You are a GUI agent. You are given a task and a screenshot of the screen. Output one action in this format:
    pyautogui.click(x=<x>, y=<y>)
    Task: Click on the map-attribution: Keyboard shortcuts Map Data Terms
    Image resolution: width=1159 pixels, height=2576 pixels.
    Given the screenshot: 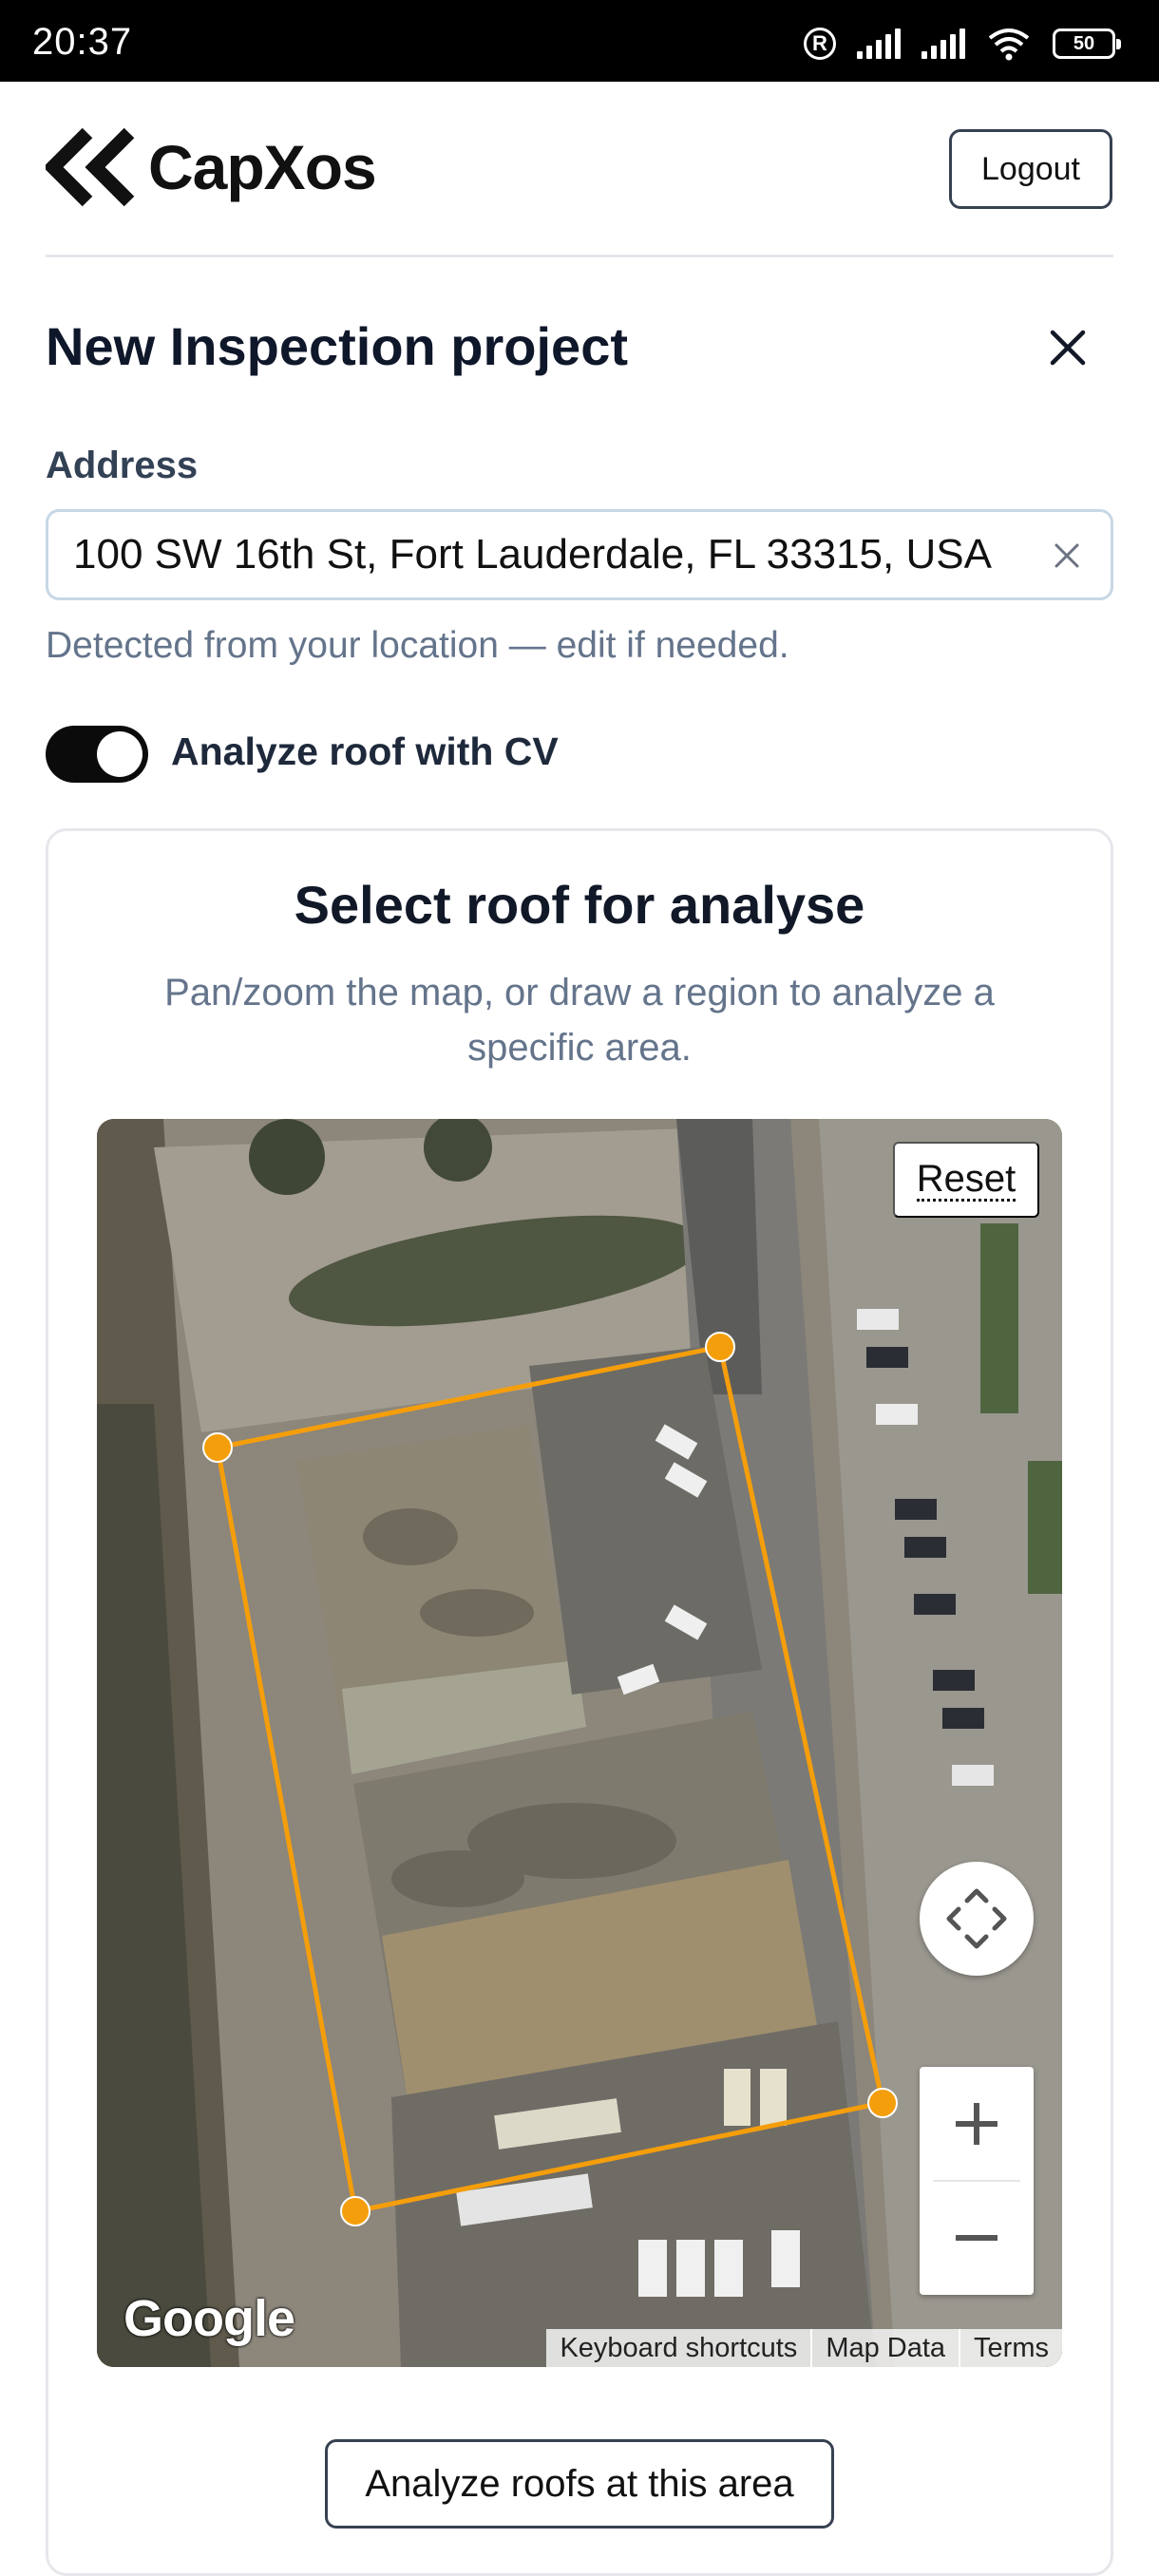 What is the action you would take?
    pyautogui.click(x=804, y=2348)
    